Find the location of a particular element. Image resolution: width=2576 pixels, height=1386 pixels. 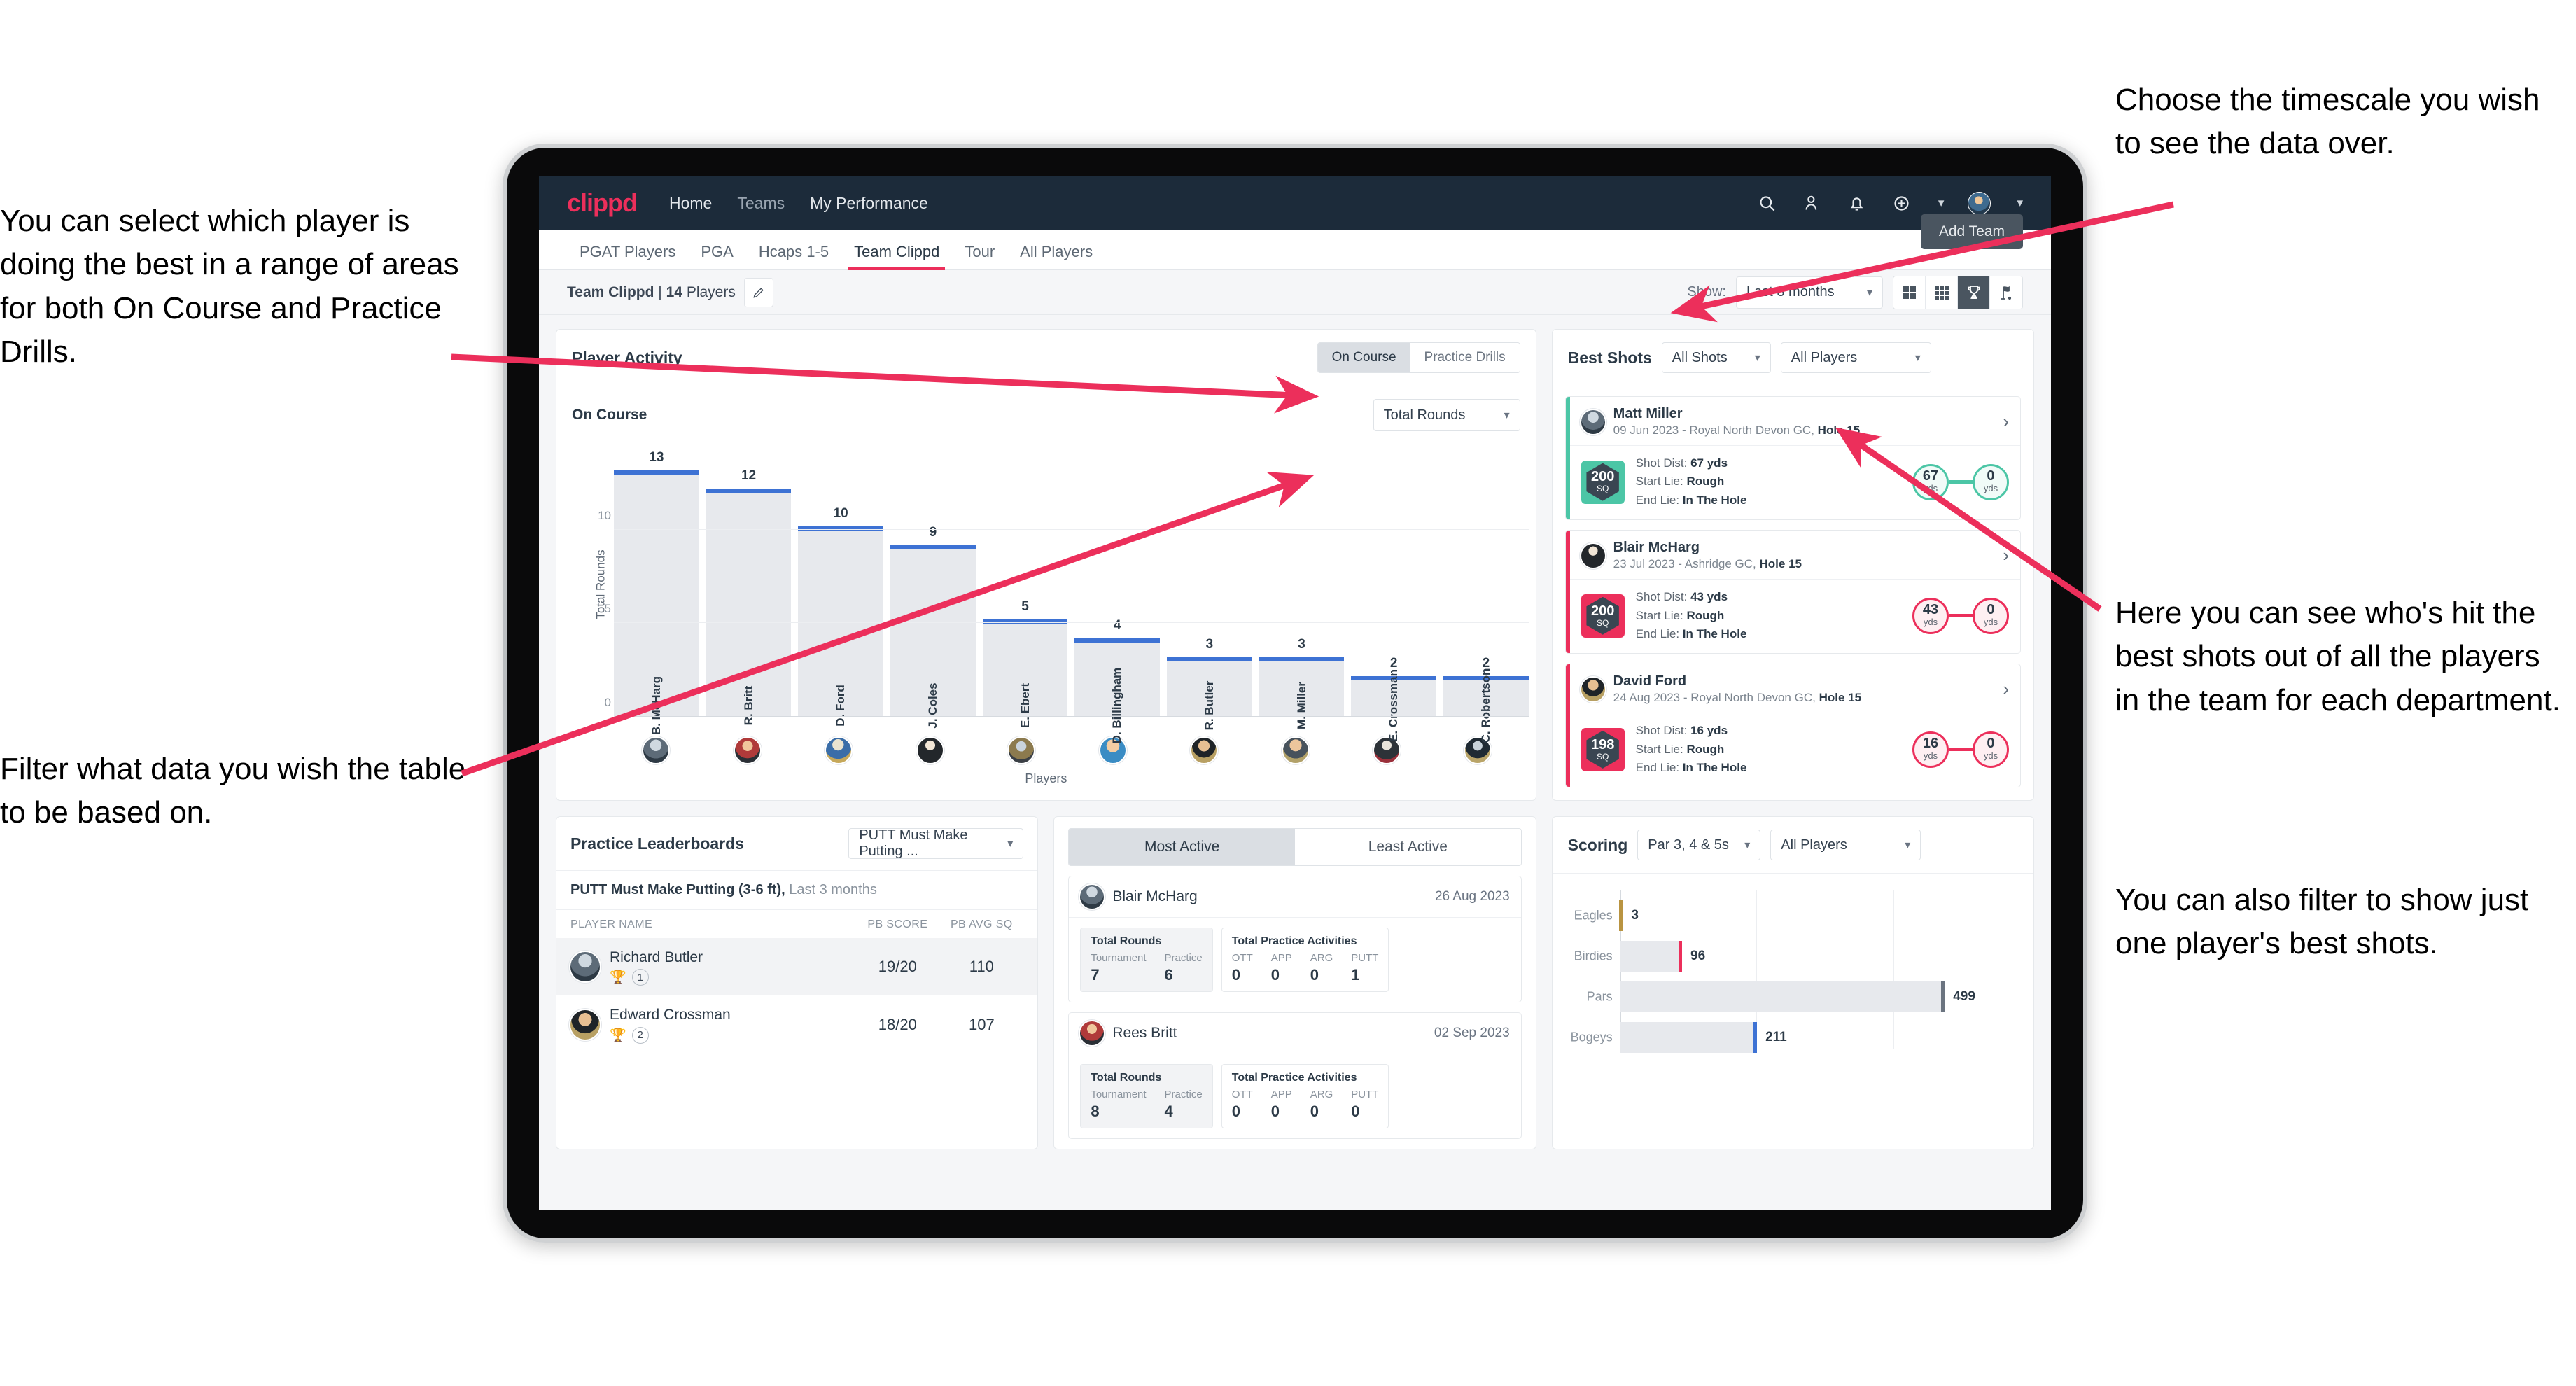

scoring-bar-row: Pars 499 is located at coordinates (1785, 996).